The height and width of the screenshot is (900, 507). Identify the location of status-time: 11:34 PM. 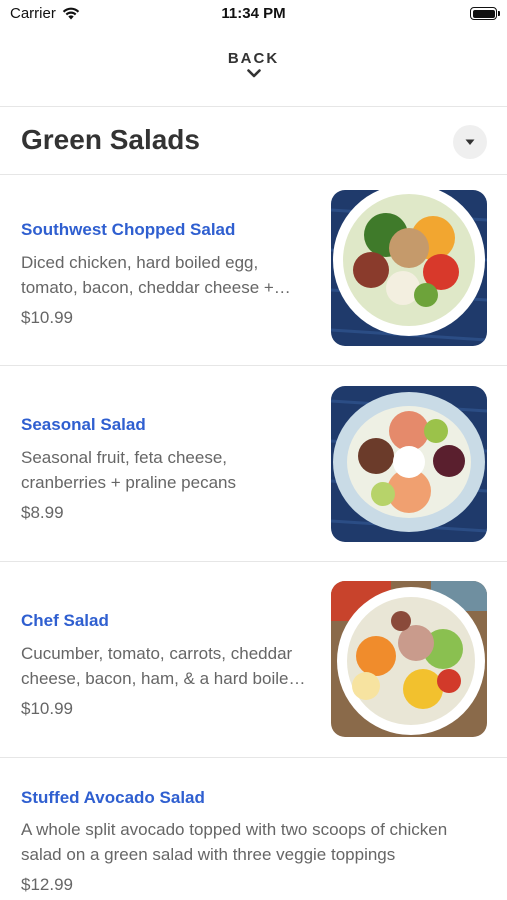
(253, 13).